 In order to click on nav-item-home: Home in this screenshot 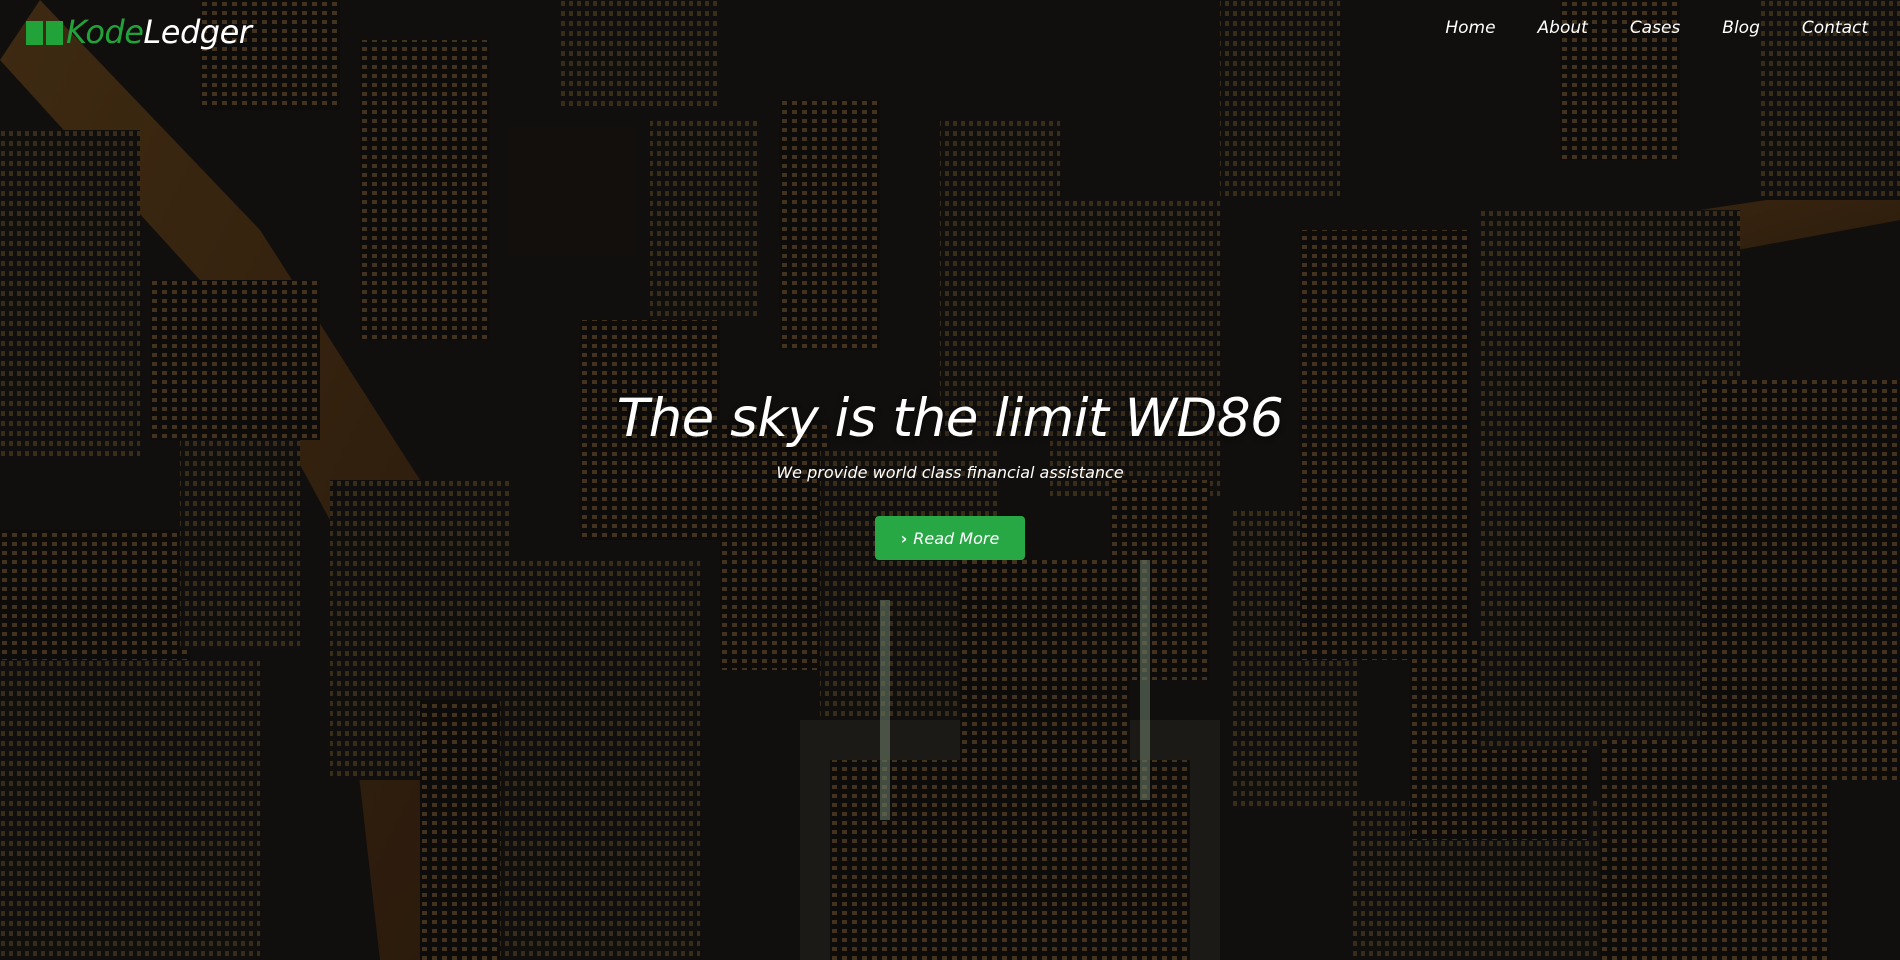, I will do `click(1470, 28)`.